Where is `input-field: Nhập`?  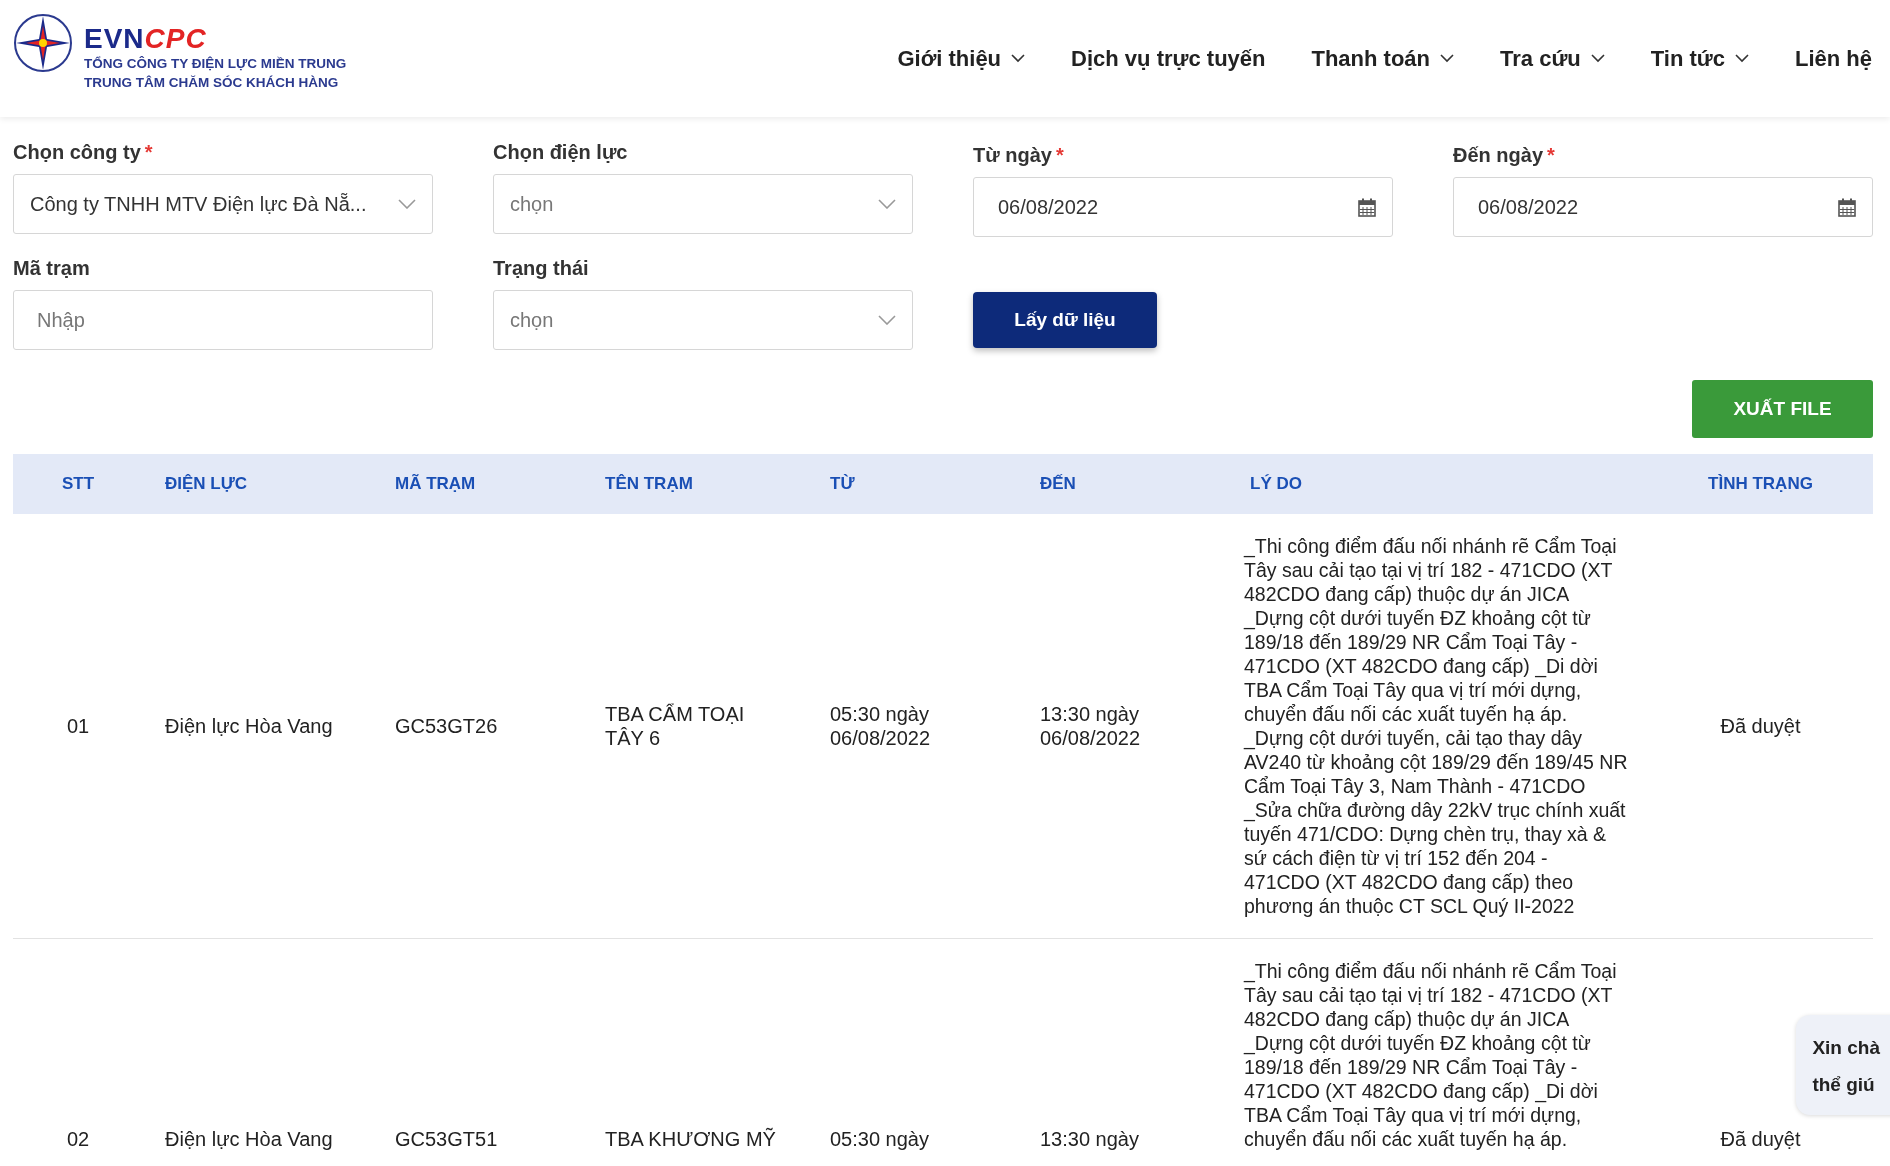
input-field: Nhập is located at coordinates (223, 320).